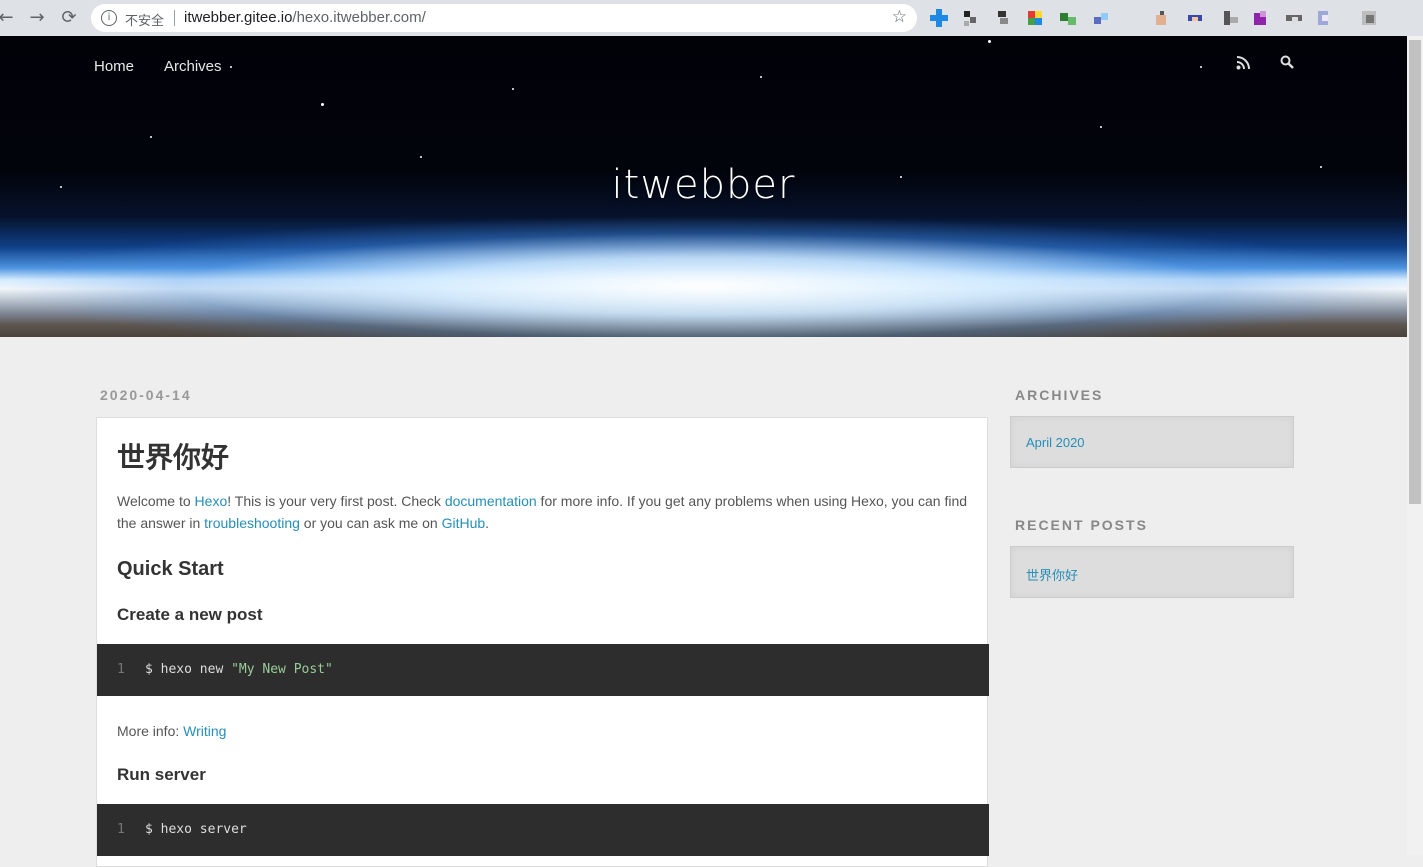 Image resolution: width=1423 pixels, height=867 pixels. What do you see at coordinates (114, 66) in the screenshot?
I see `nav-home-link: Home` at bounding box center [114, 66].